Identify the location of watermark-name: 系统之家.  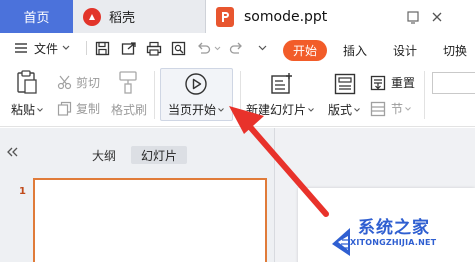
(394, 228).